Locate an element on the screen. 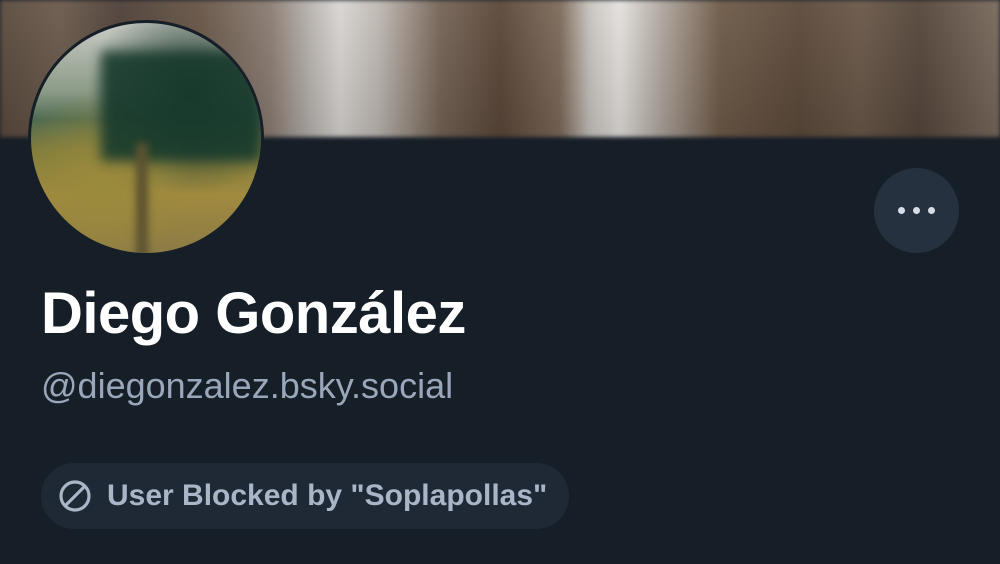 Image resolution: width=1000 pixels, height=564 pixels. display-name: Diego González is located at coordinates (253, 313).